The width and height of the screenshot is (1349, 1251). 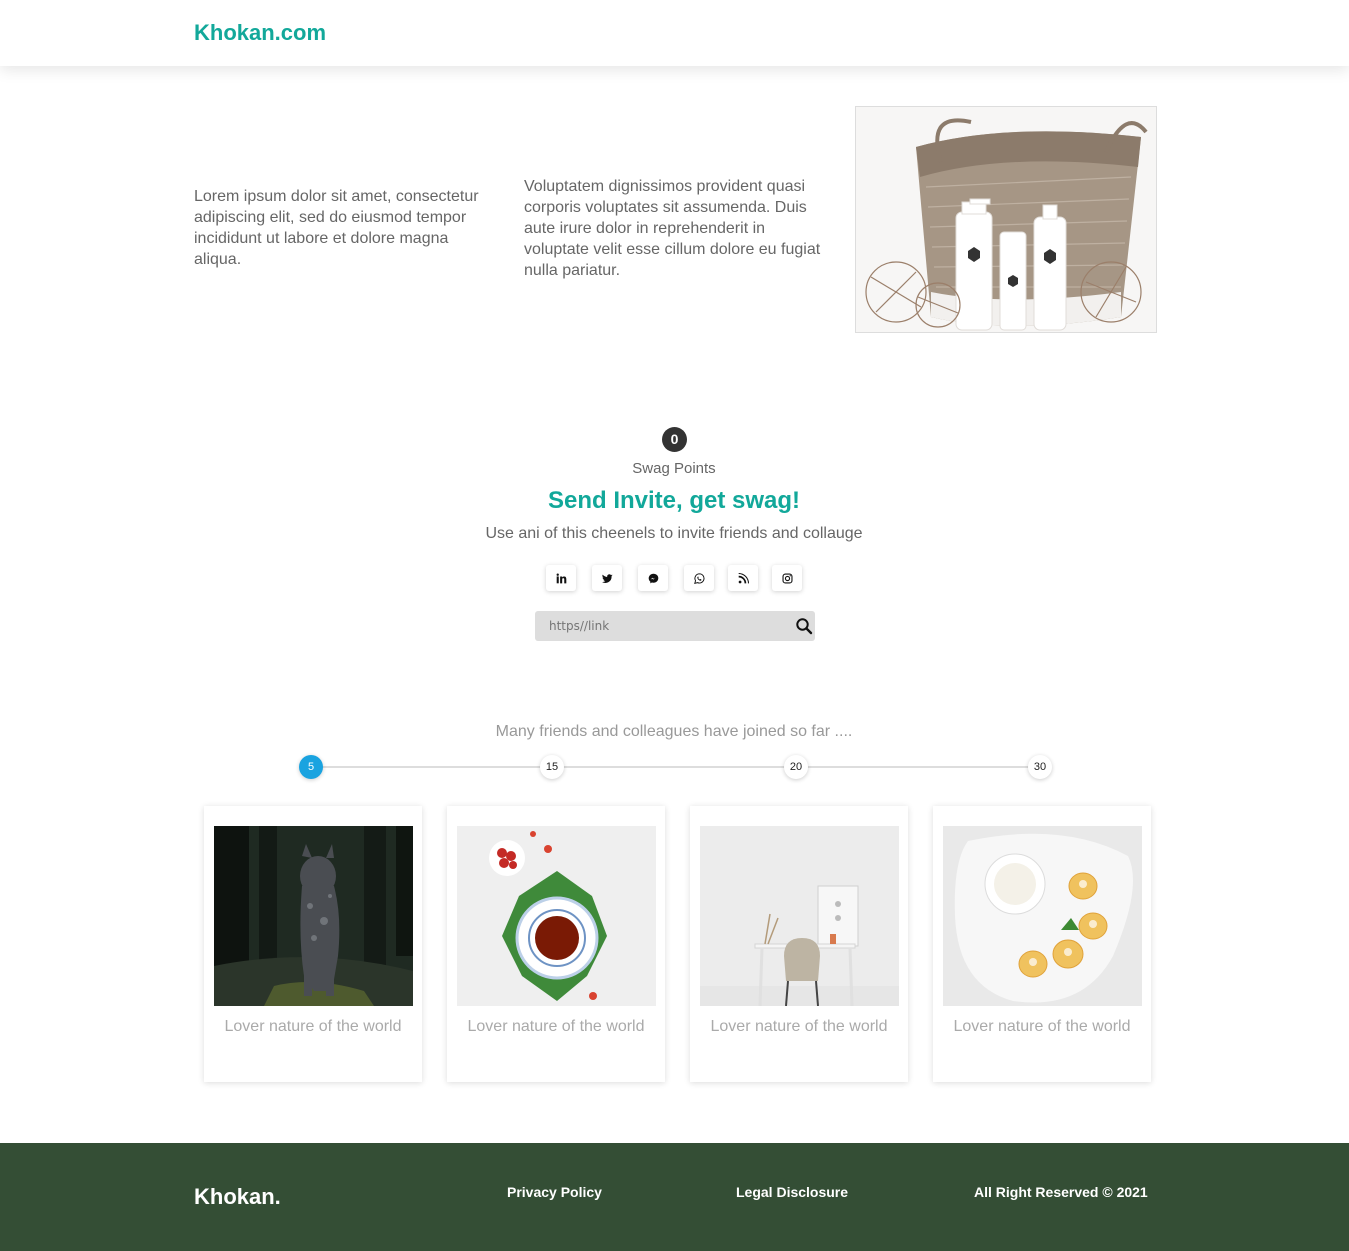 I want to click on instagram-button, so click(x=787, y=578).